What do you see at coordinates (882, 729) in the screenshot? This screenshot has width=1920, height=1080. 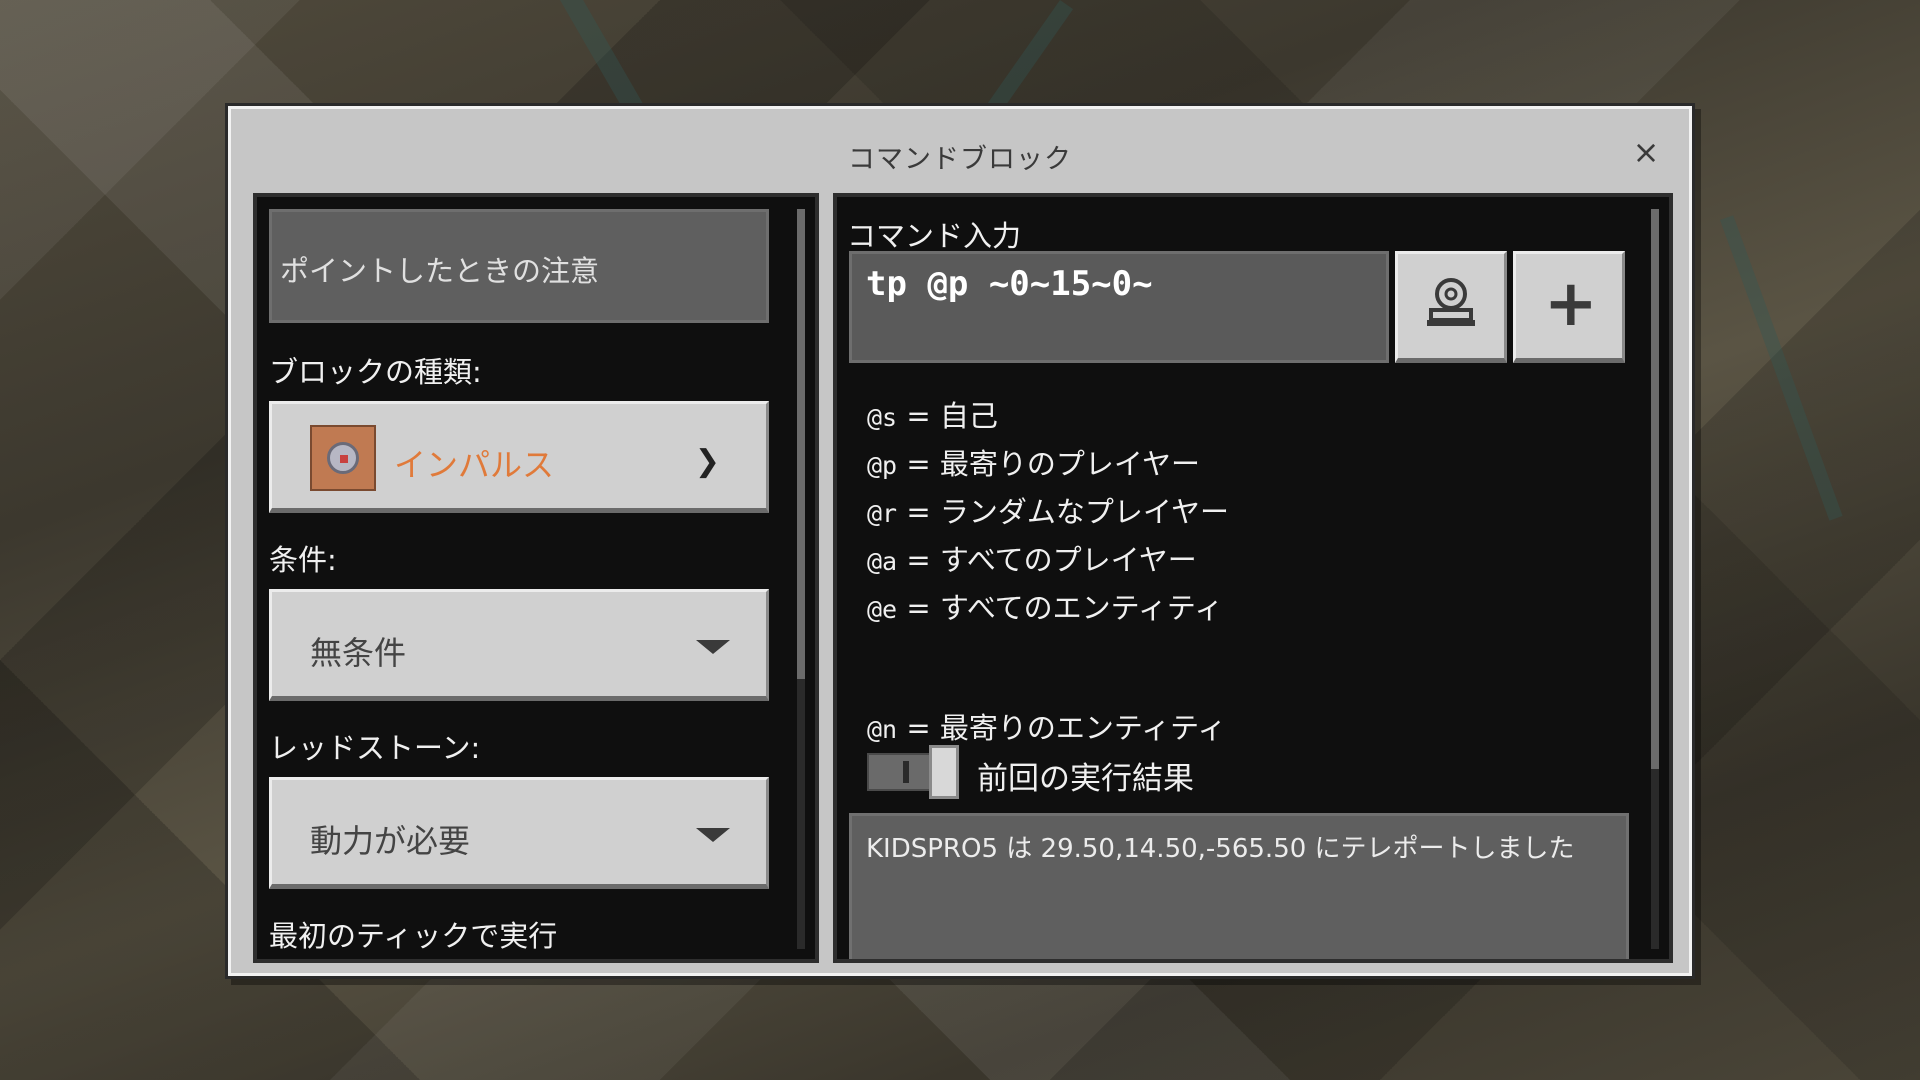 I see `selector-key: @n` at bounding box center [882, 729].